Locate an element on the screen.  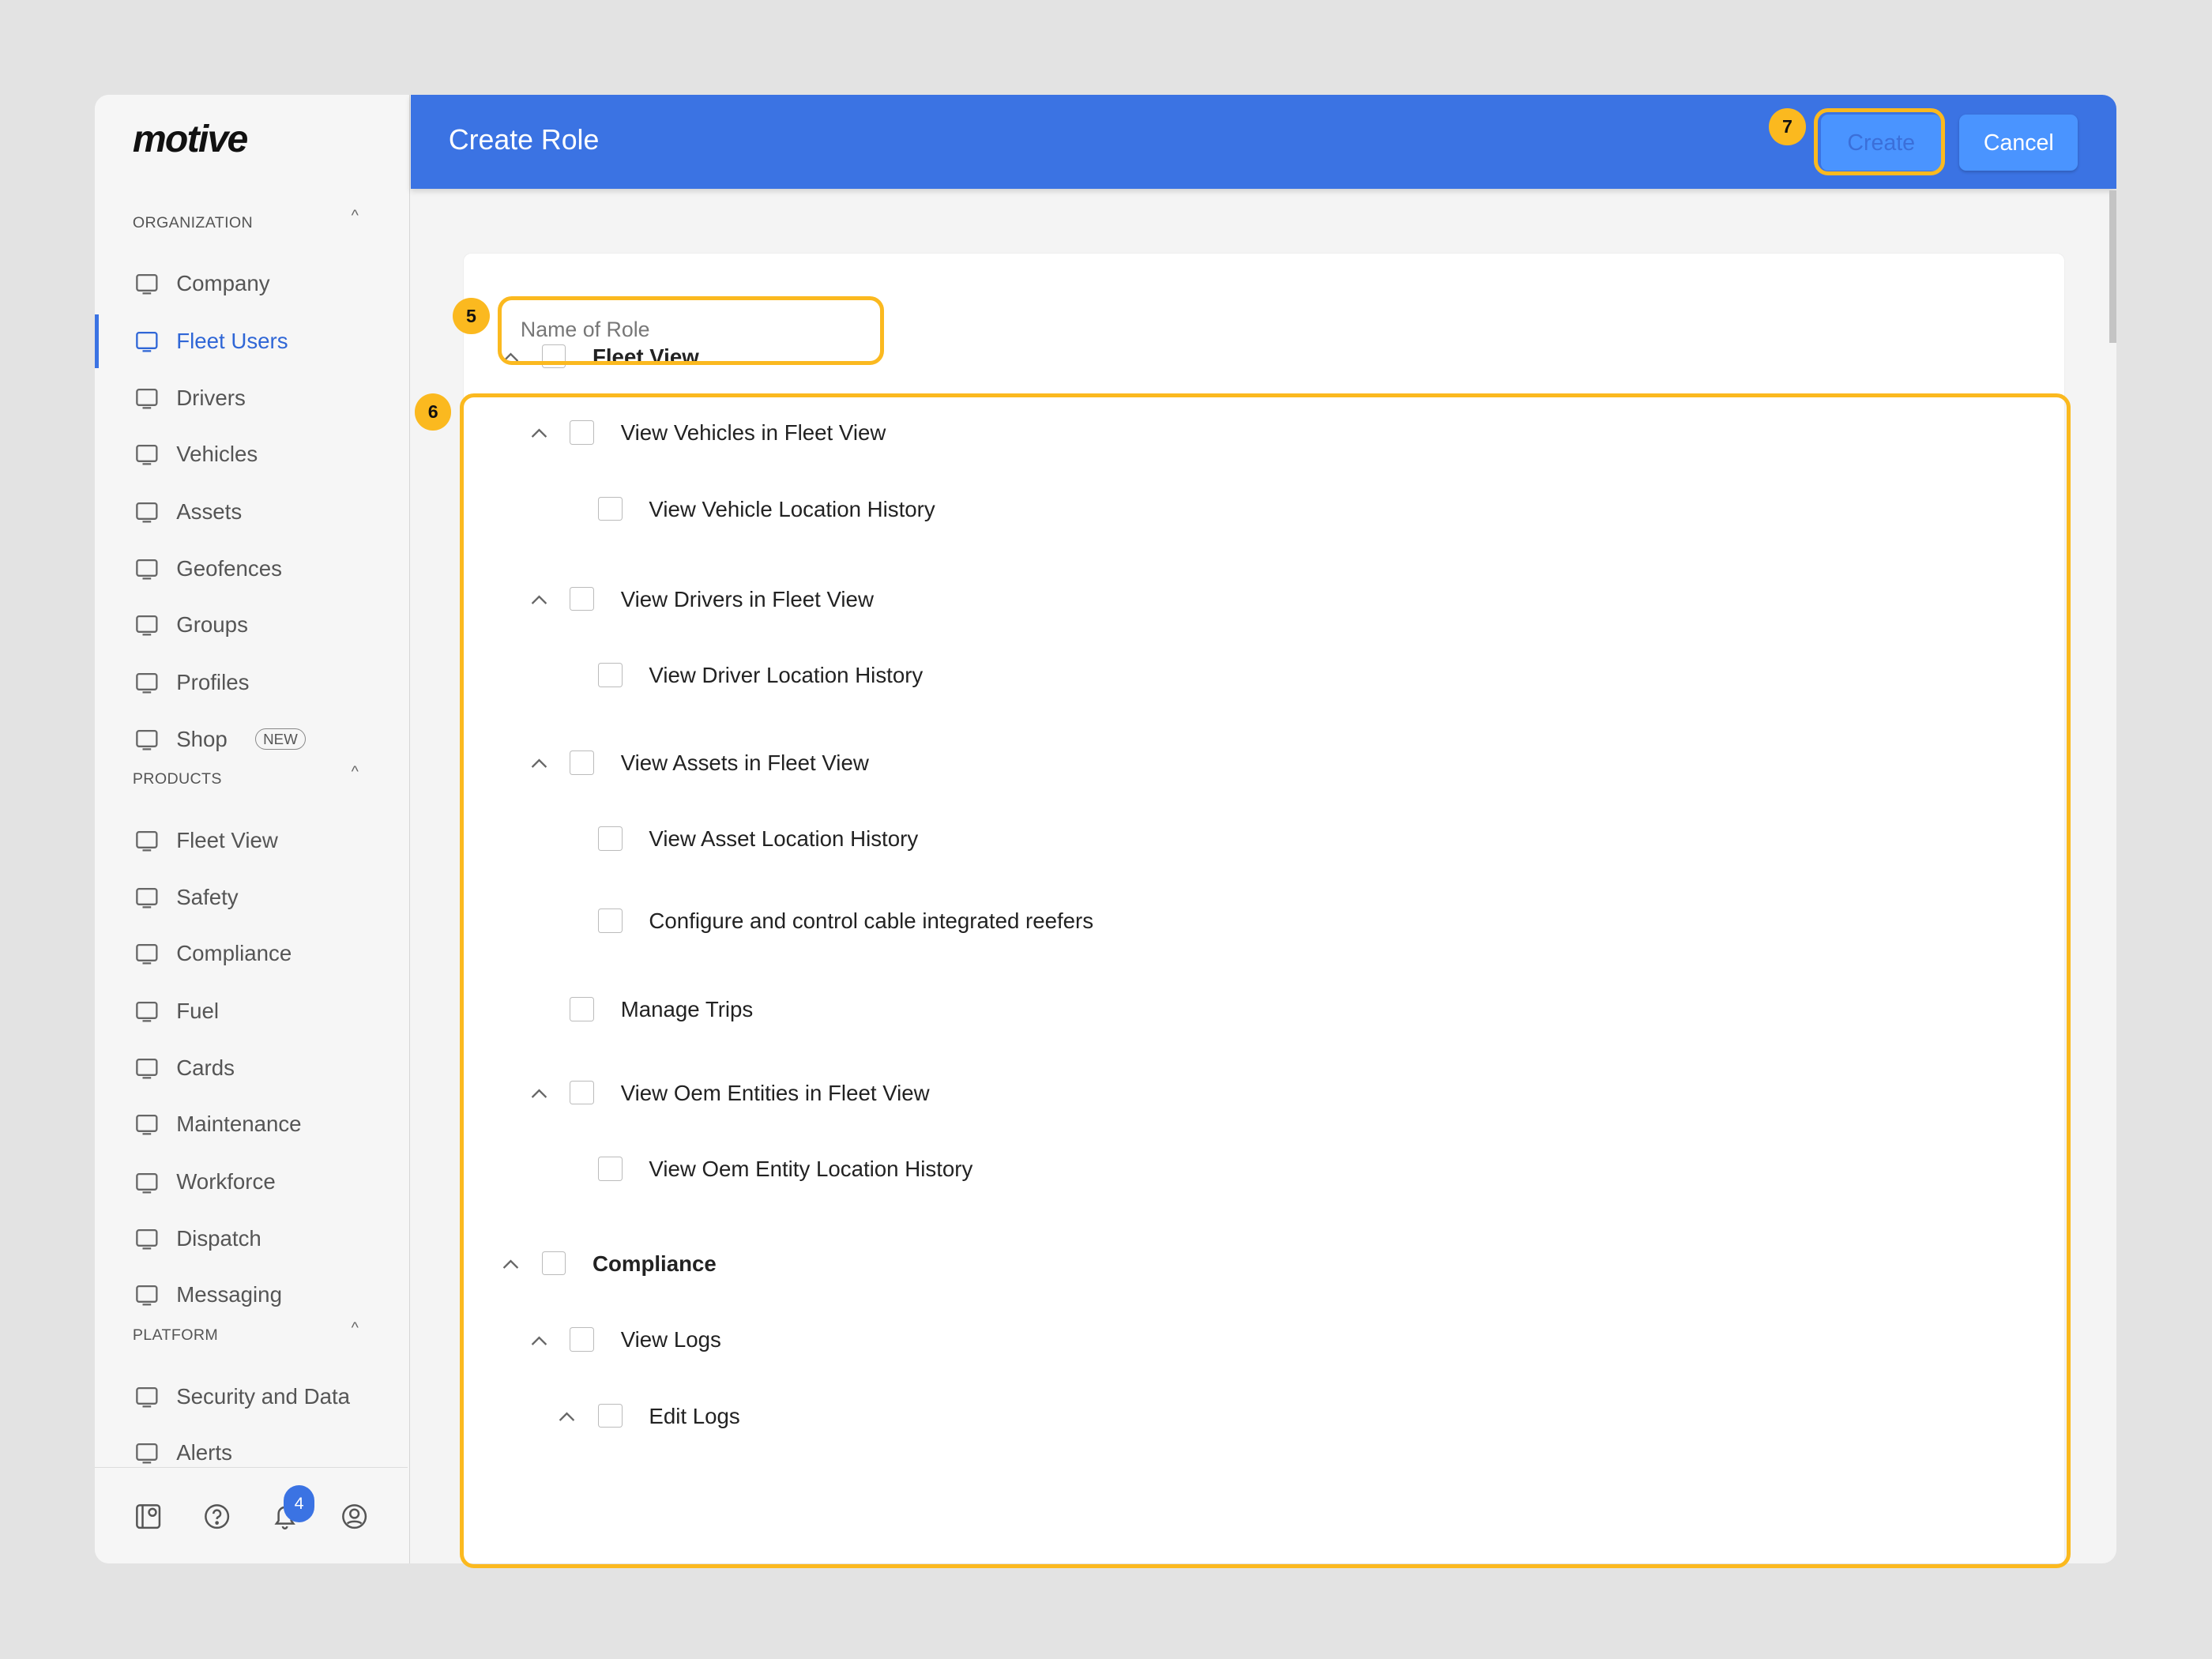
section-header-organization: ORGANIZATION is located at coordinates (193, 223).